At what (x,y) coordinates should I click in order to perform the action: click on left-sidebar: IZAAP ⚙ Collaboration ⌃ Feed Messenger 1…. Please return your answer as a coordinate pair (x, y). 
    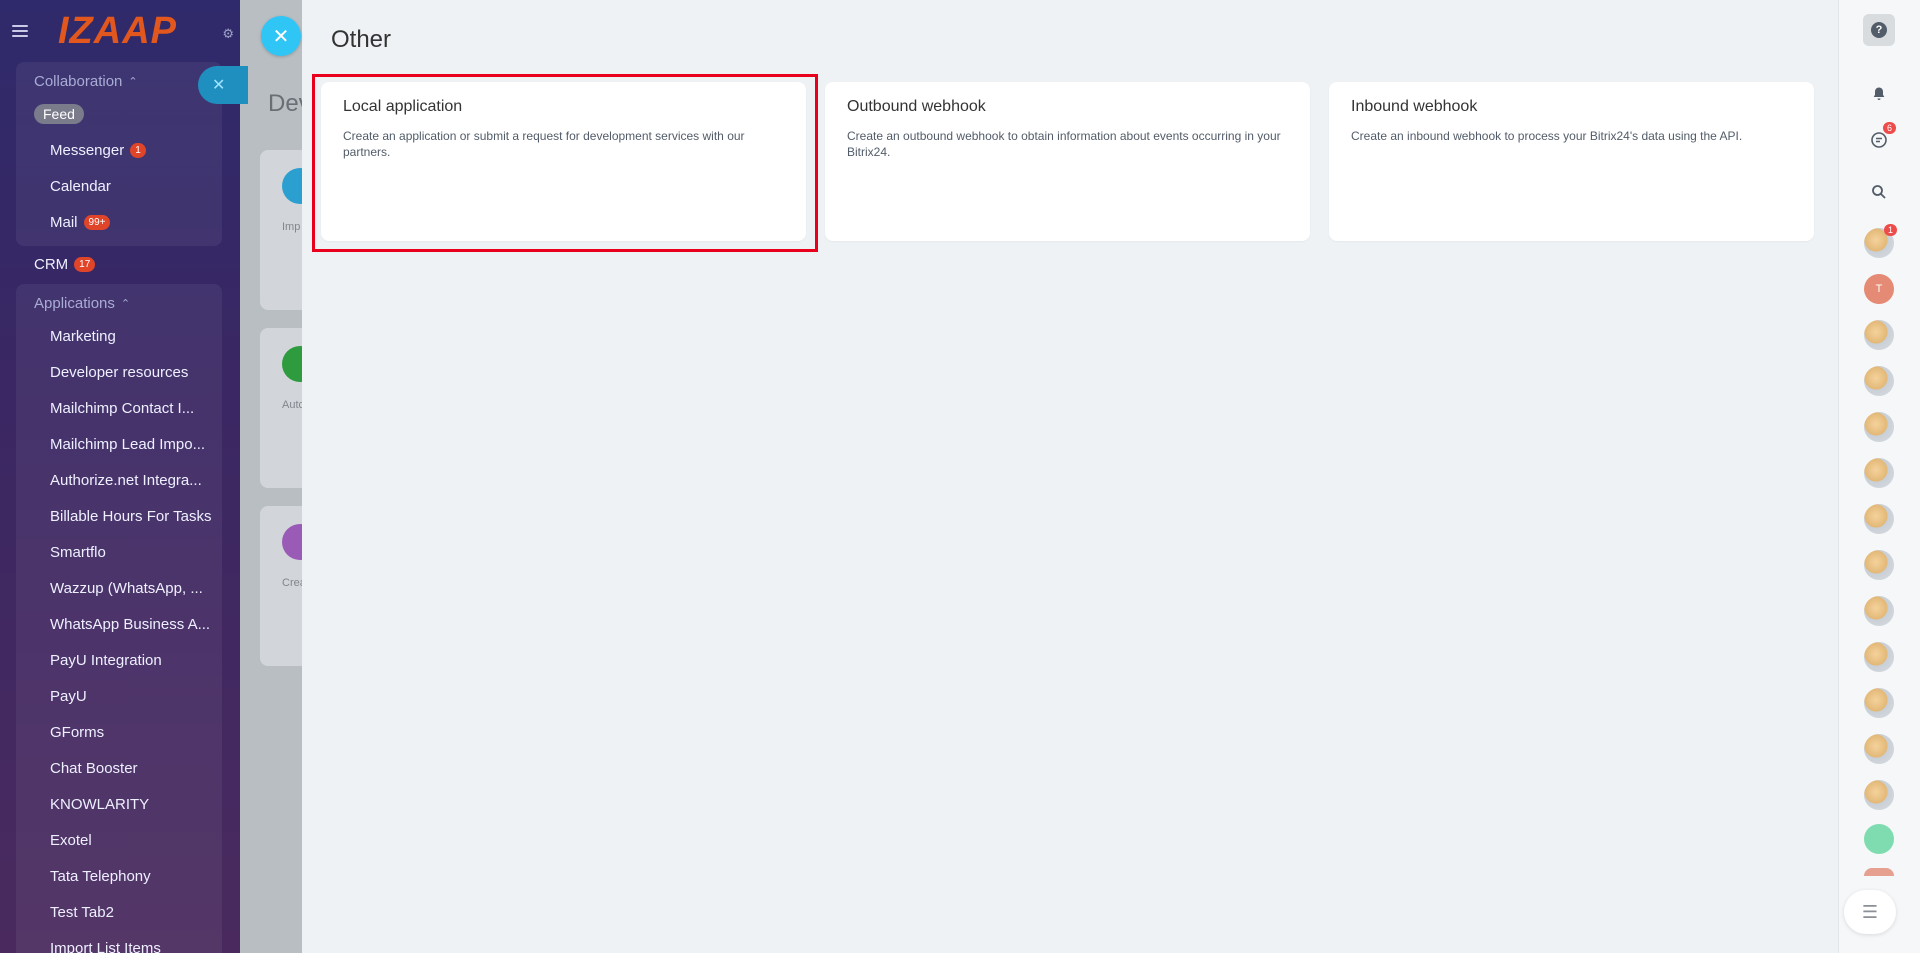
    Looking at the image, I should click on (120, 476).